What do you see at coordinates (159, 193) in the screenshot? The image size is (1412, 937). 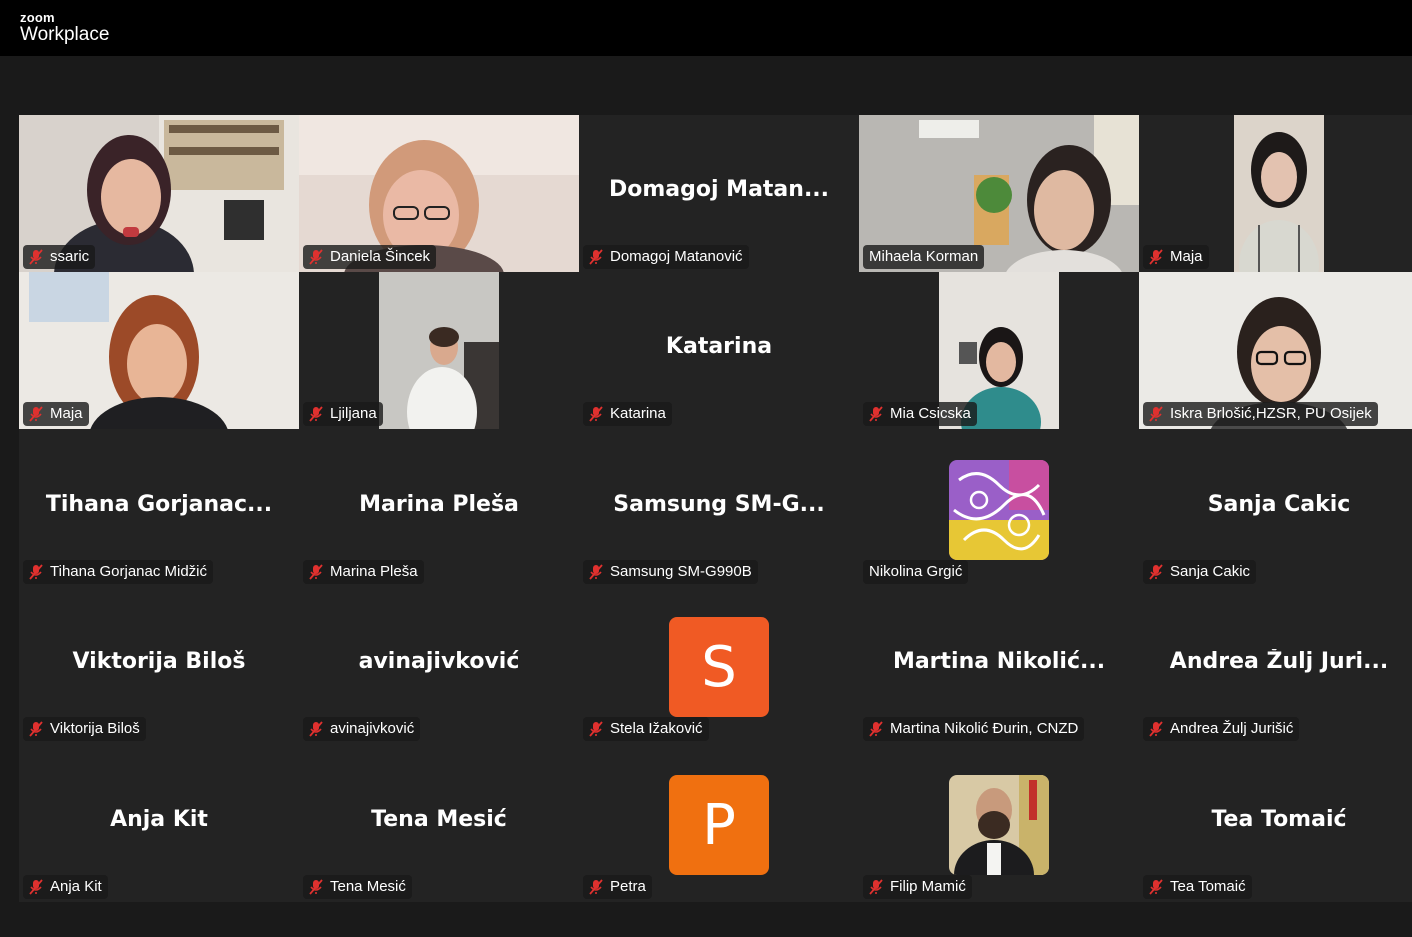 I see `participant-tile: ssaric` at bounding box center [159, 193].